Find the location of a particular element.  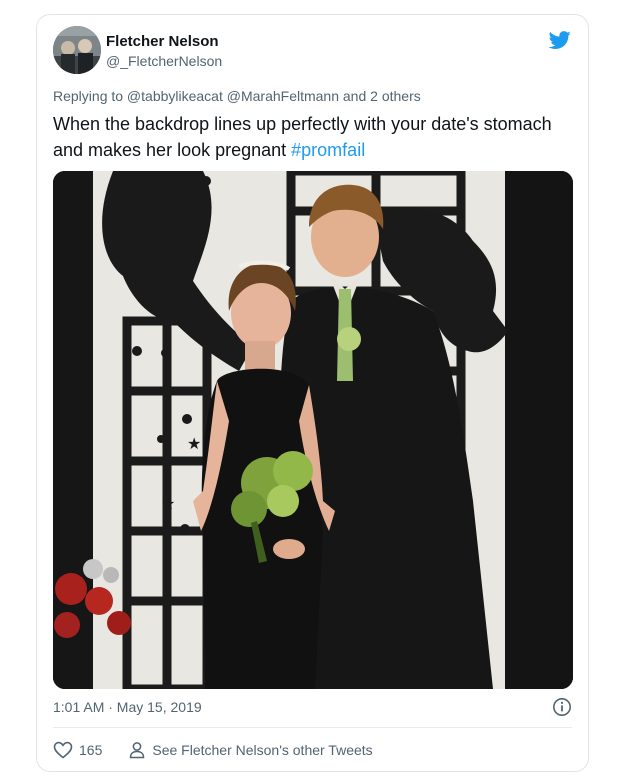

author-avatar is located at coordinates (77, 50).